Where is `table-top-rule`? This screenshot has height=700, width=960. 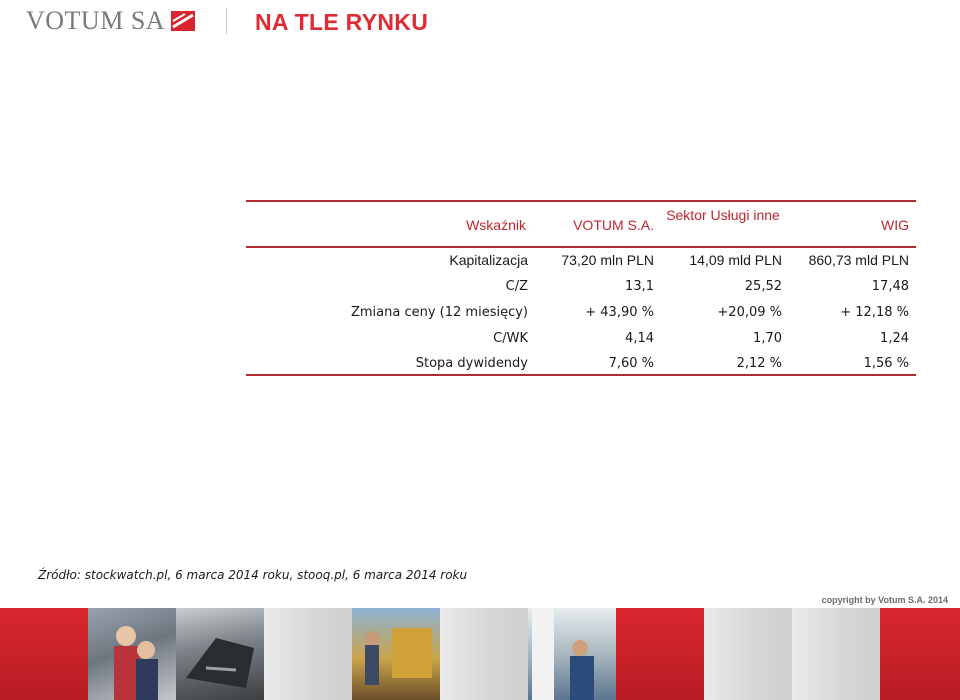
table-top-rule is located at coordinates (581, 201).